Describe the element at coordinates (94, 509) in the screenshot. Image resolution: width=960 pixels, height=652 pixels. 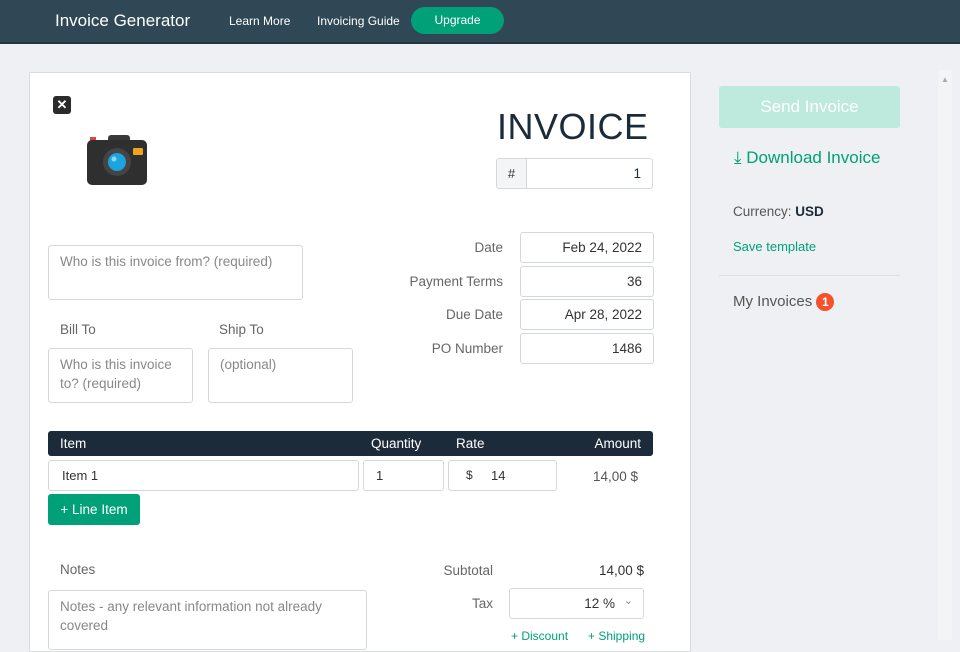
I see `add-line-item-button: + Line Item` at that location.